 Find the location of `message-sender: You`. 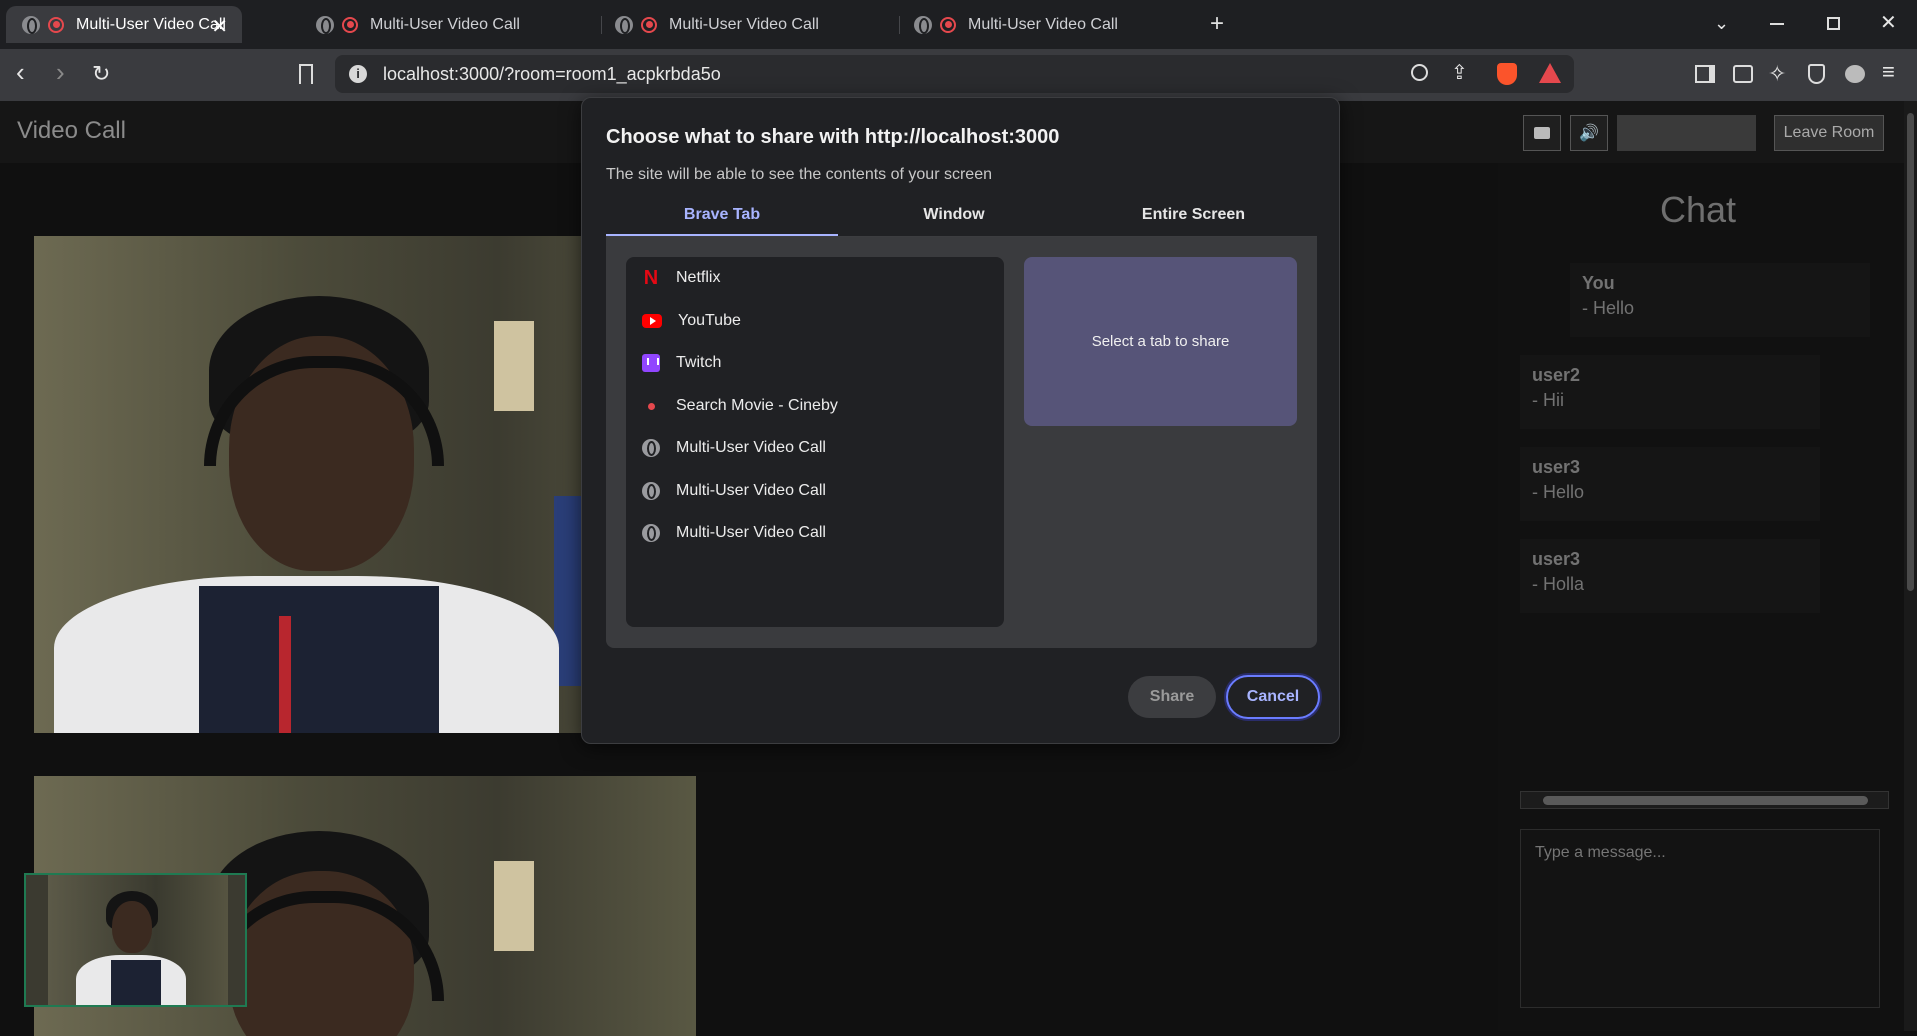

message-sender: You is located at coordinates (1598, 283).